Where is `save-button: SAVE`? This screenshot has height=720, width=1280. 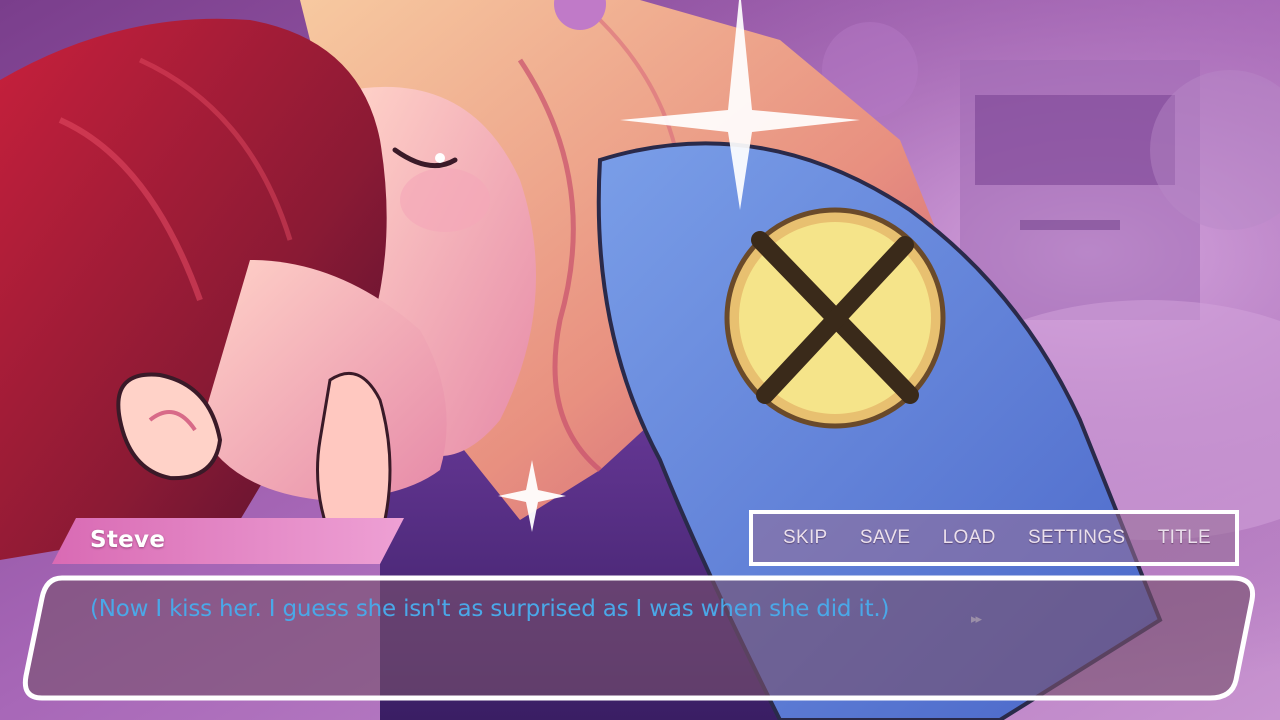 save-button: SAVE is located at coordinates (885, 538).